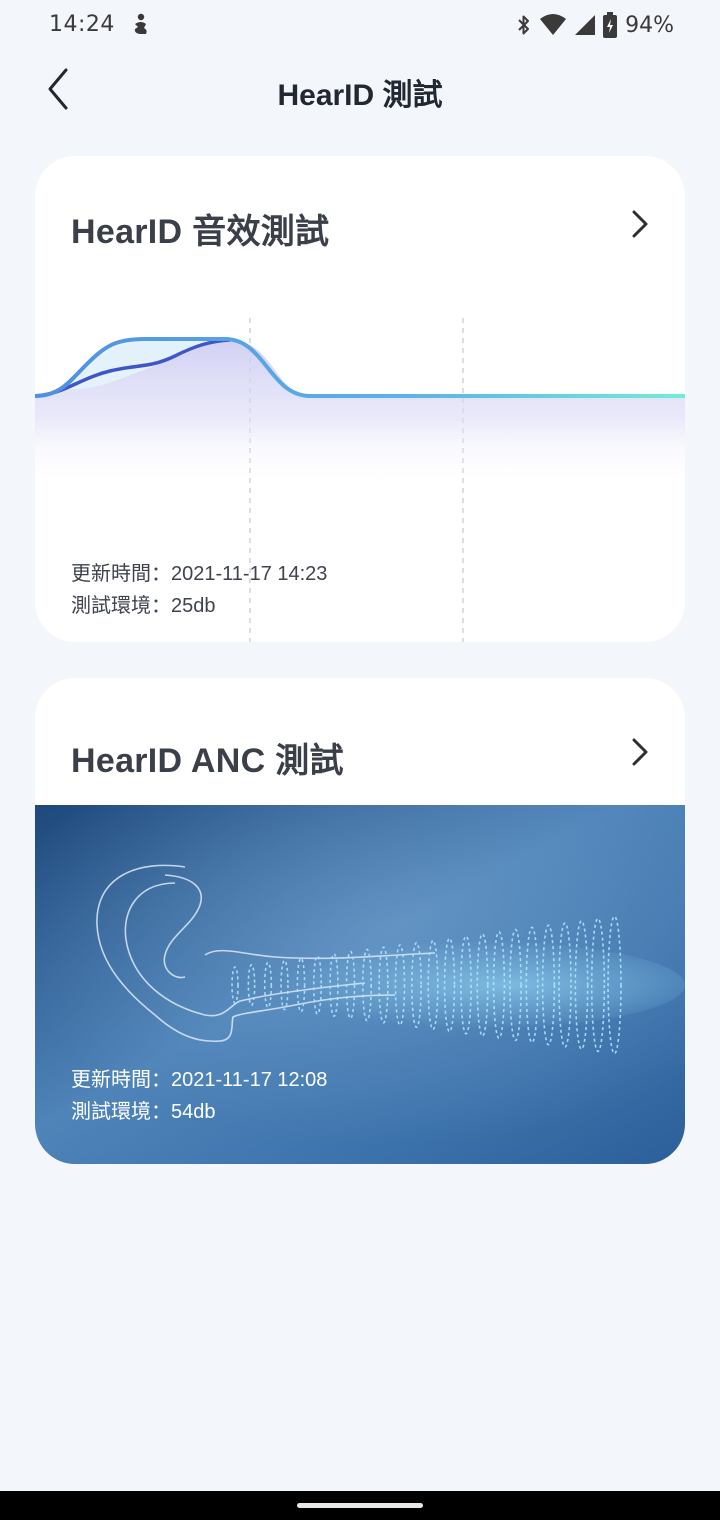 The height and width of the screenshot is (1520, 720). Describe the element at coordinates (249, 574) in the screenshot. I see `updated-value: 2021-11-17 14:23` at that location.